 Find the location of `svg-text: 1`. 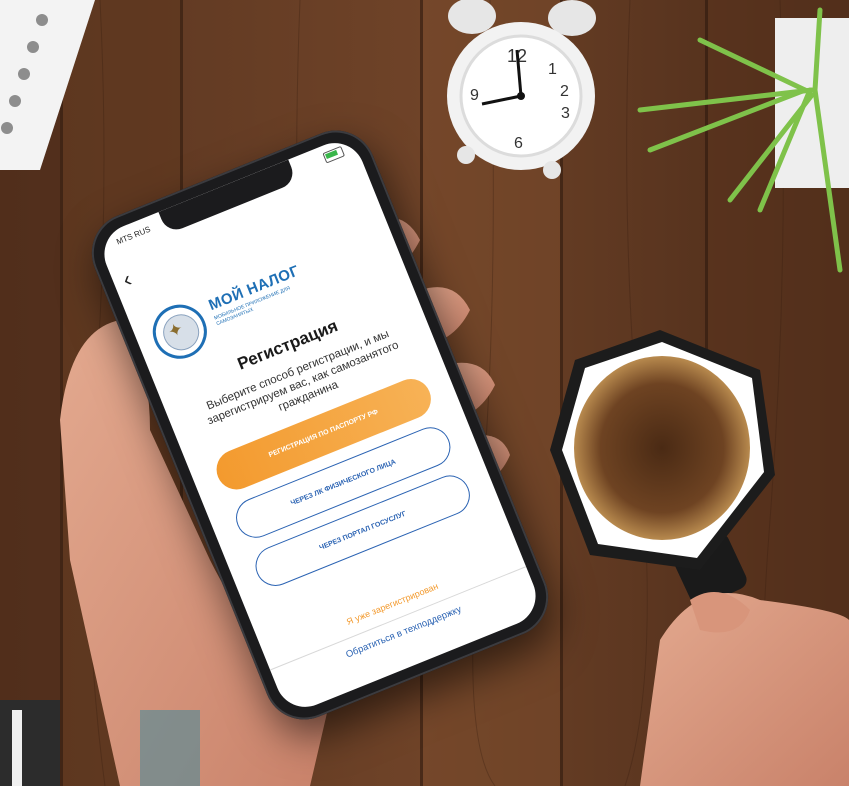

svg-text: 1 is located at coordinates (552, 69).